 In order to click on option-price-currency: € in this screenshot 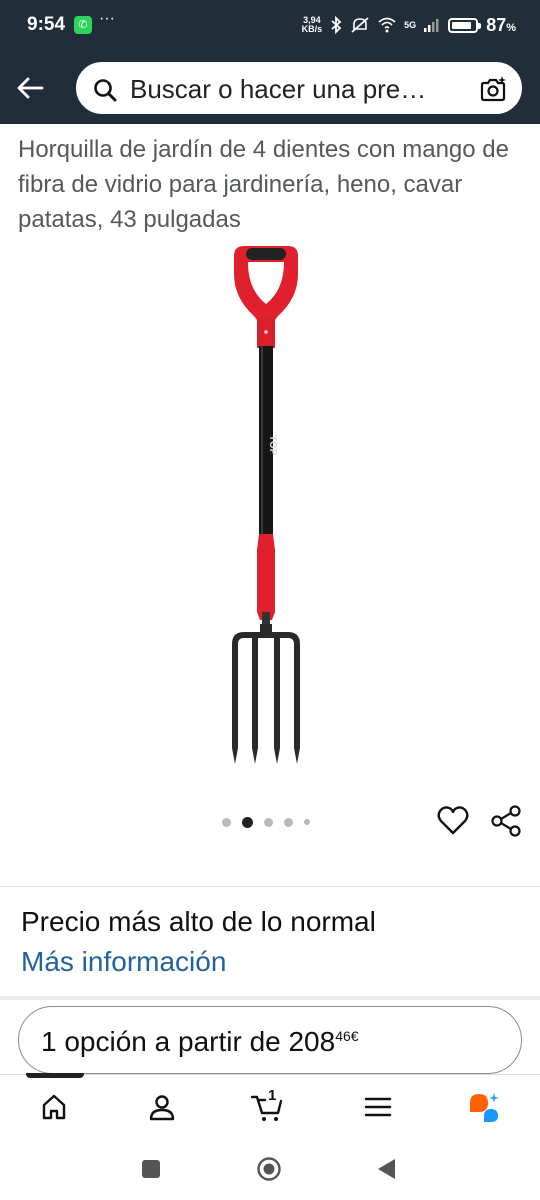, I will do `click(354, 1036)`.